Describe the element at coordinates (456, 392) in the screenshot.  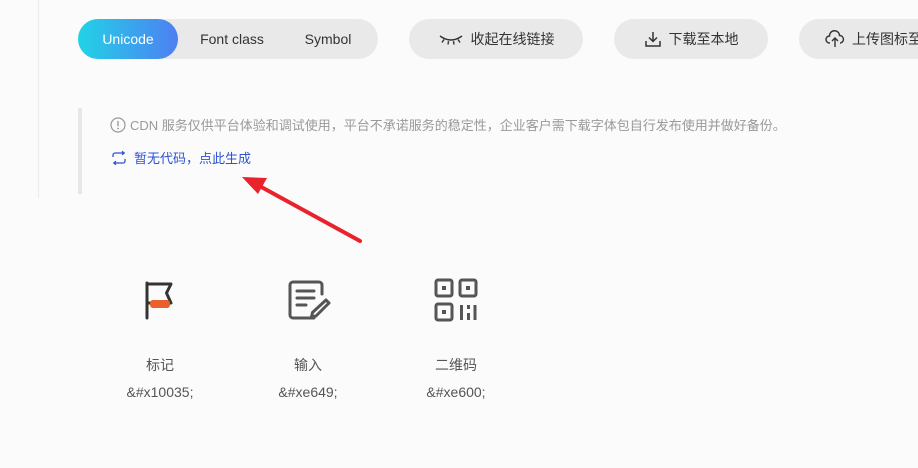
I see `icon-unicode: &#xe600;` at that location.